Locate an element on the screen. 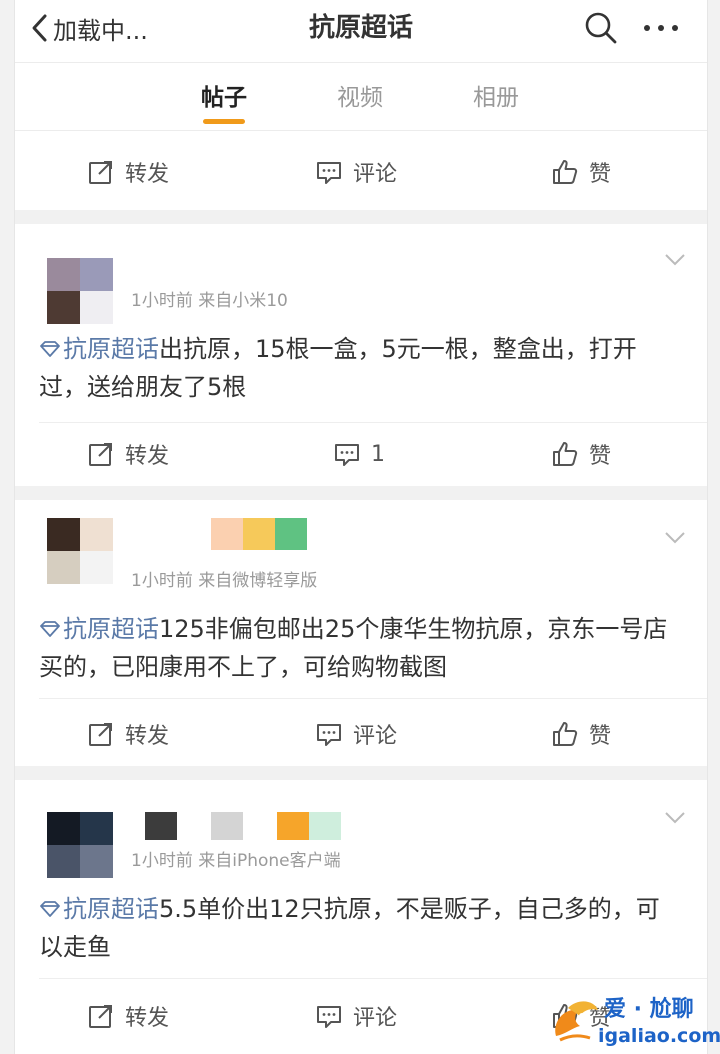 This screenshot has width=720, height=1054. tab-albums: 相册 is located at coordinates (496, 95).